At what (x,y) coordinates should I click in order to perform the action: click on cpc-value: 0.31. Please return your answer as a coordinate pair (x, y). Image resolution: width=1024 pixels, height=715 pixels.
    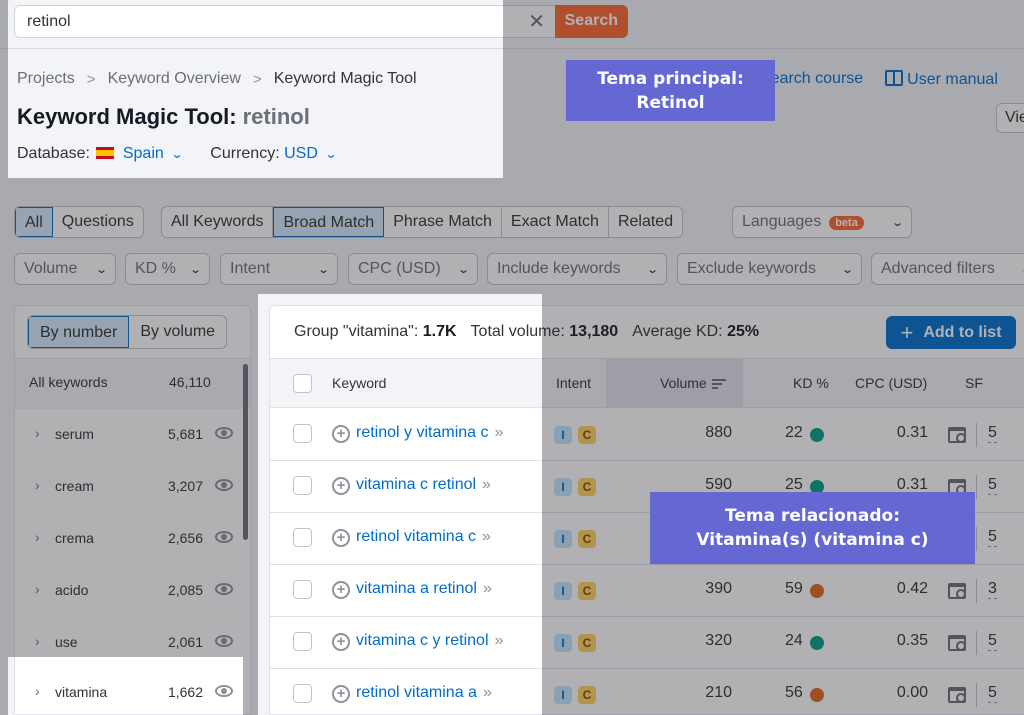
    Looking at the image, I should click on (912, 432).